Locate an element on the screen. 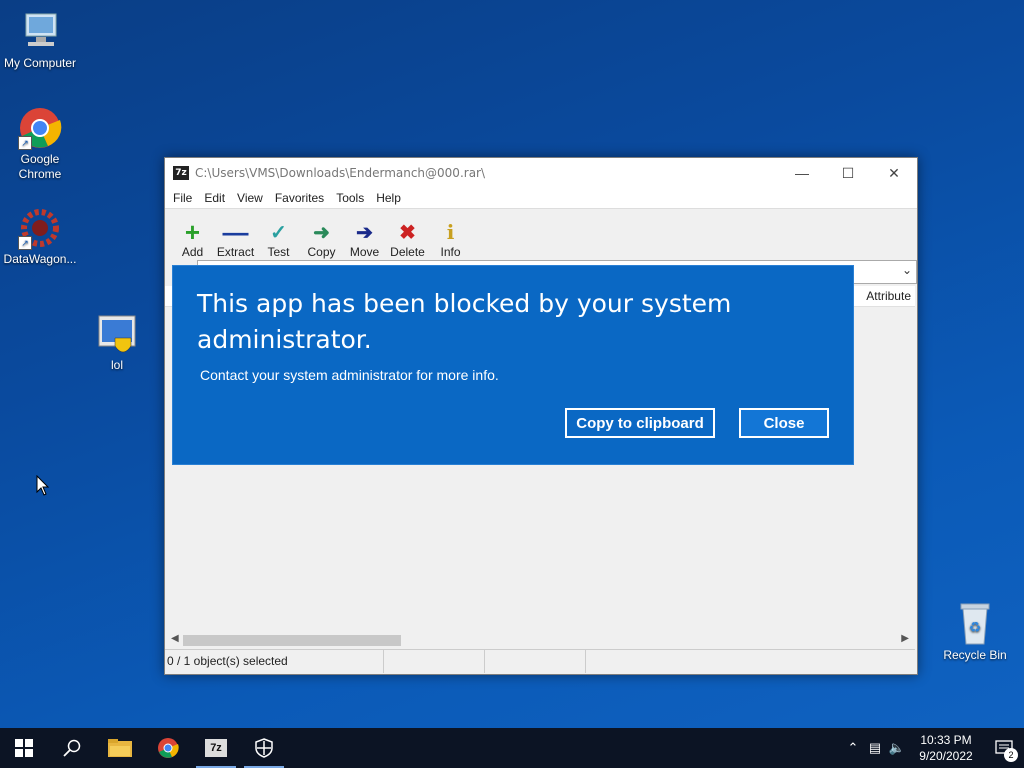  toolbar-label: Delete is located at coordinates (407, 252).